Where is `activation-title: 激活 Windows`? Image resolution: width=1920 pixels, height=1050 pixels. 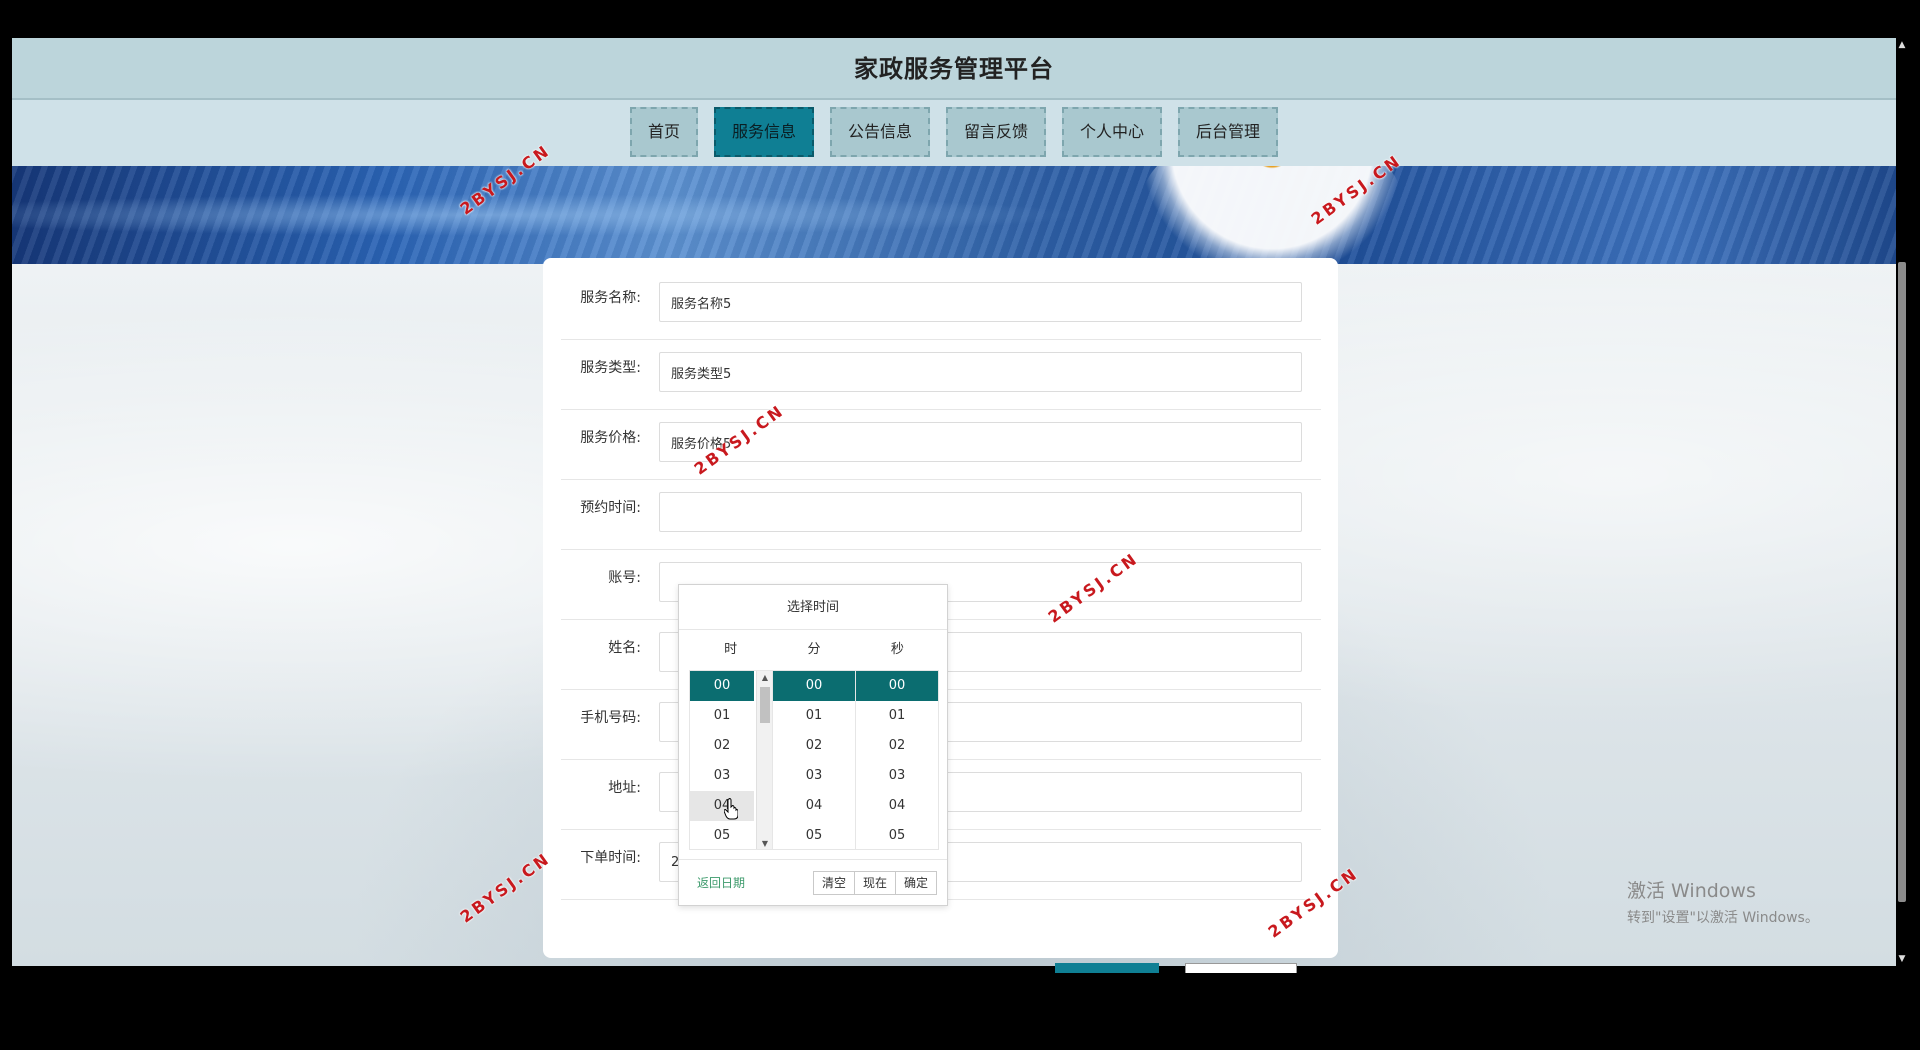
activation-title: 激活 Windows is located at coordinates (1691, 891).